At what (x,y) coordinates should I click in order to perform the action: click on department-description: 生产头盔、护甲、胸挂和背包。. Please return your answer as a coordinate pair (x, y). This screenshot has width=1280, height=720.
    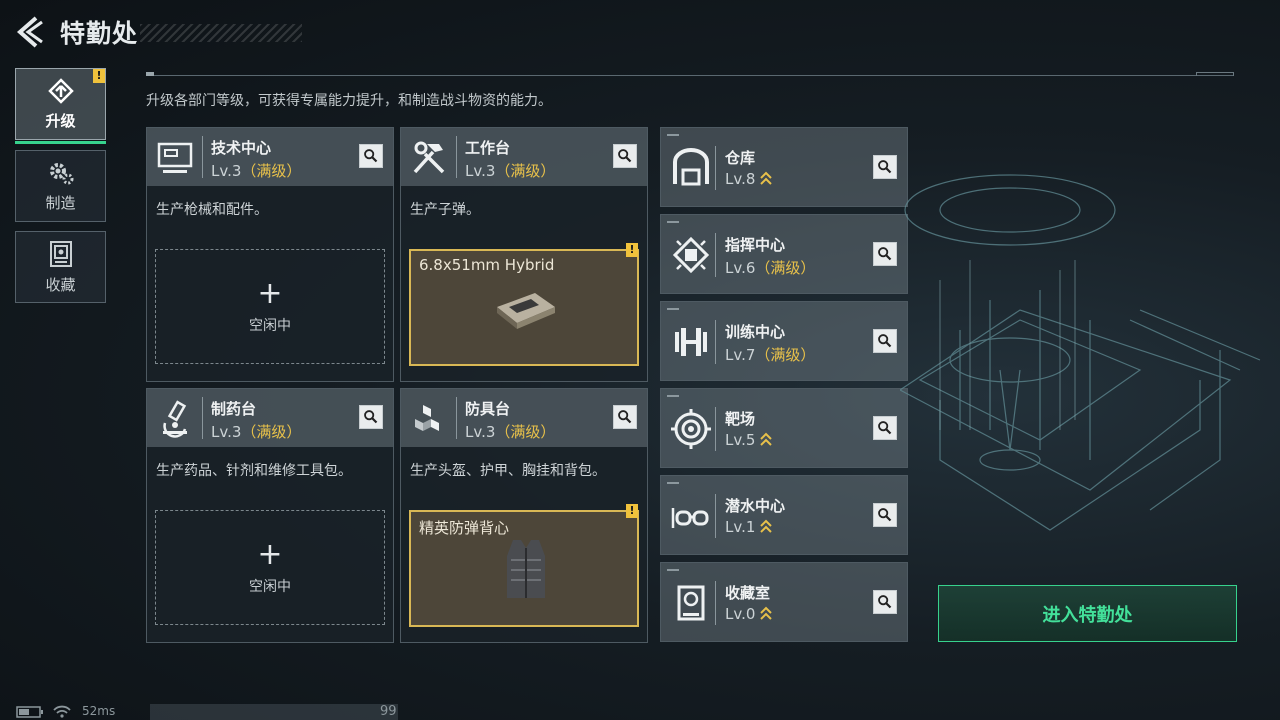
    Looking at the image, I should click on (508, 471).